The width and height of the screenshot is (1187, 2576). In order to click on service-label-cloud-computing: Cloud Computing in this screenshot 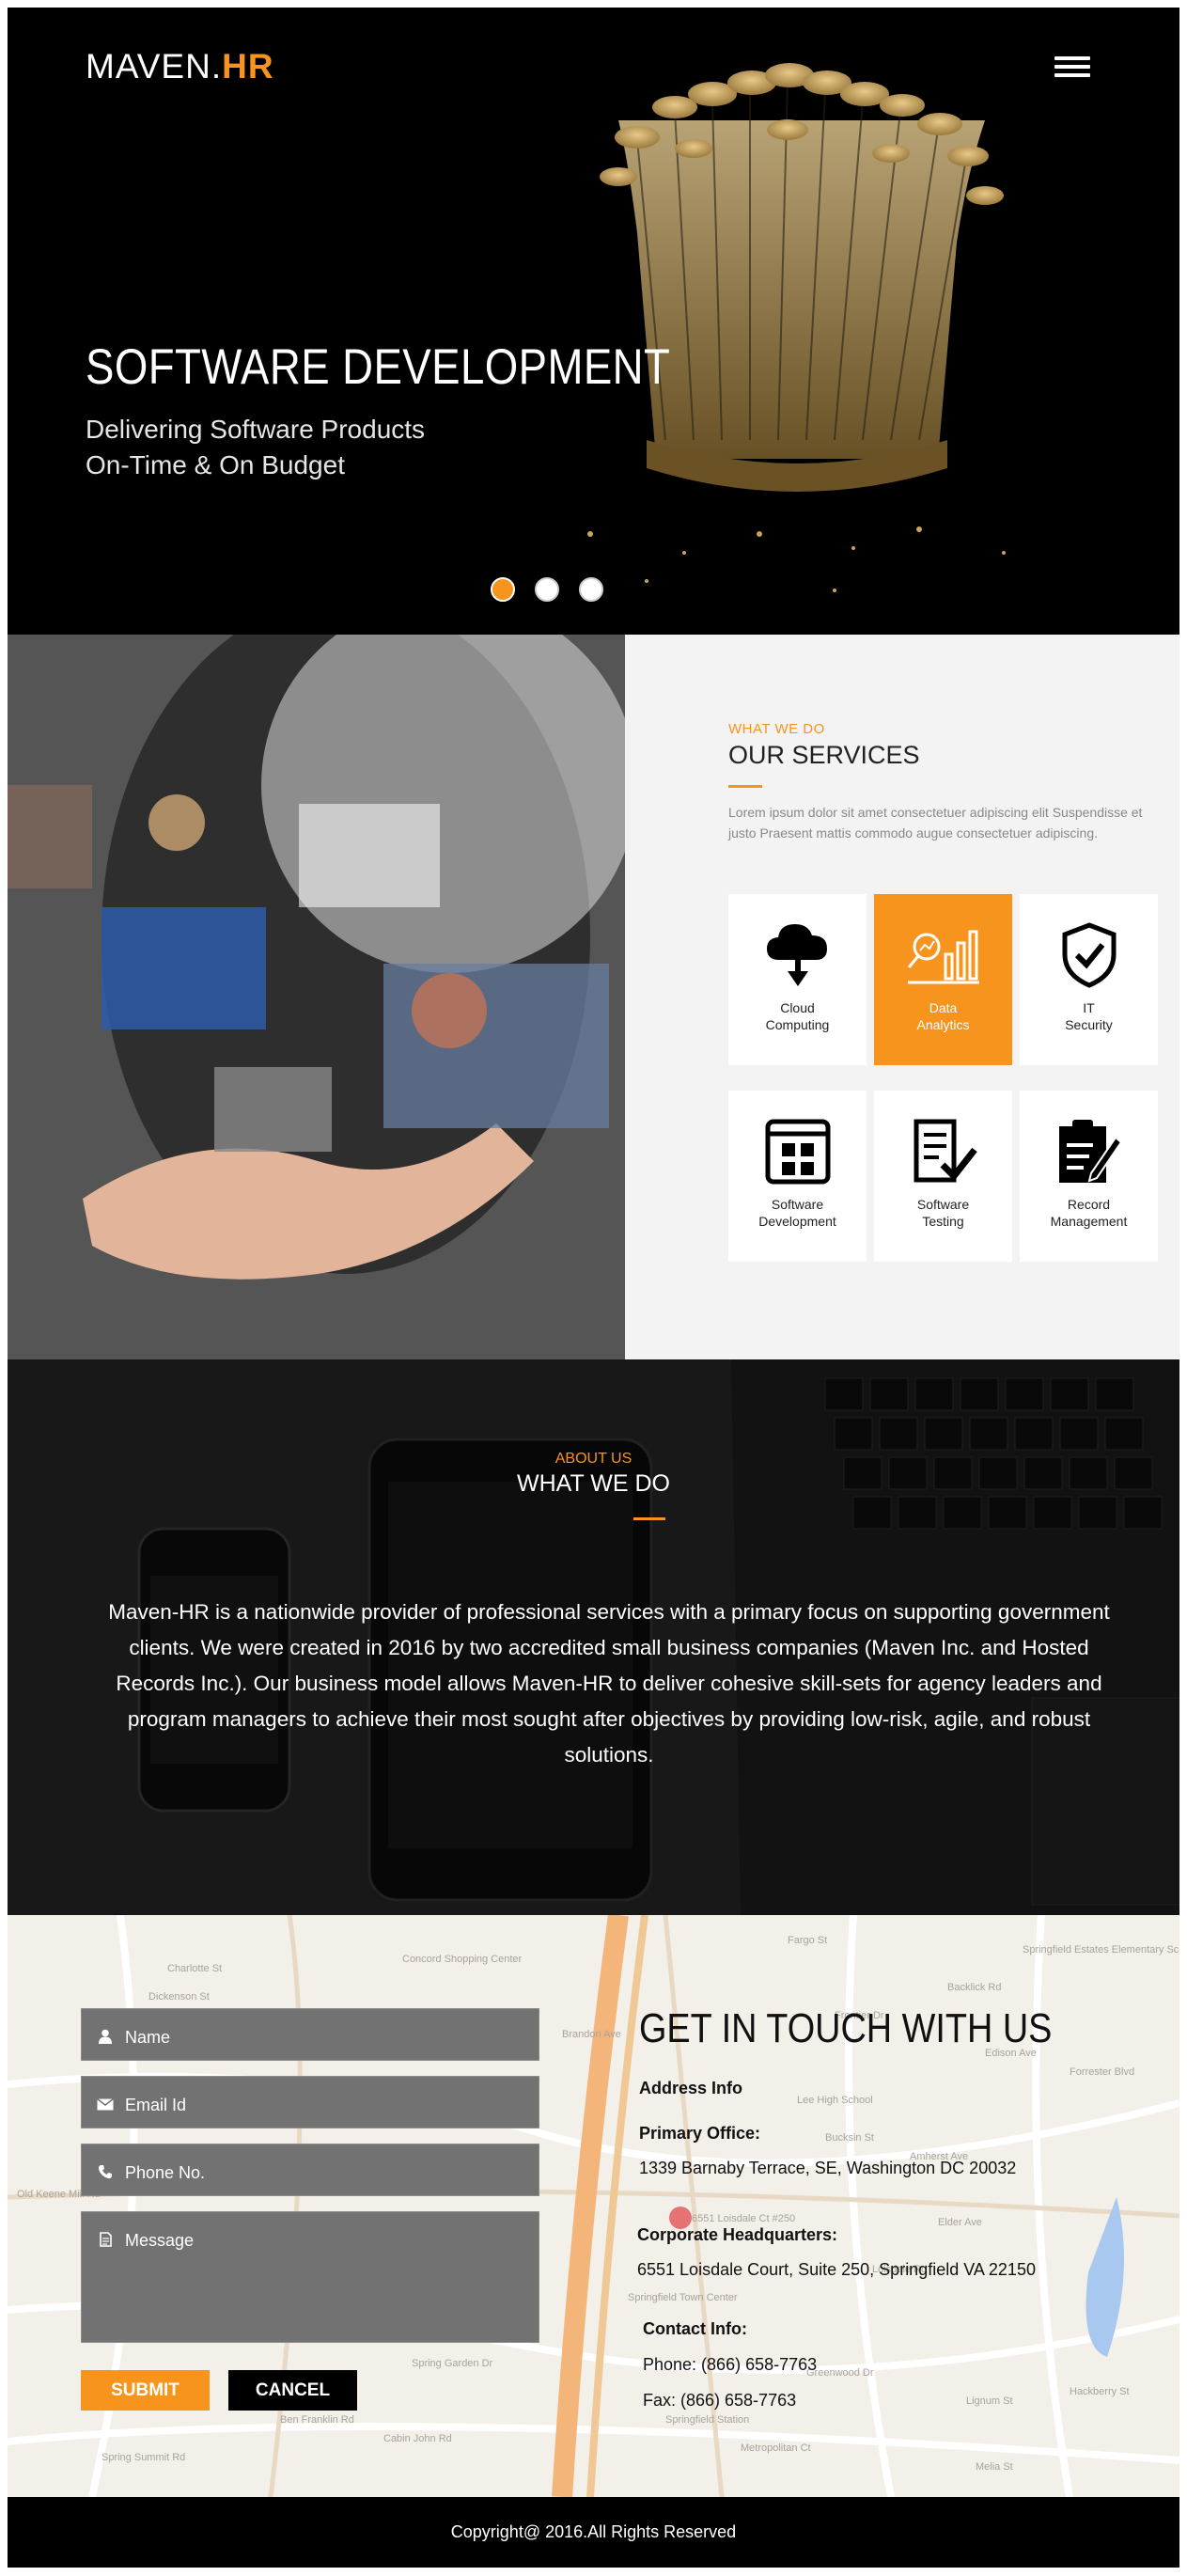, I will do `click(797, 1016)`.